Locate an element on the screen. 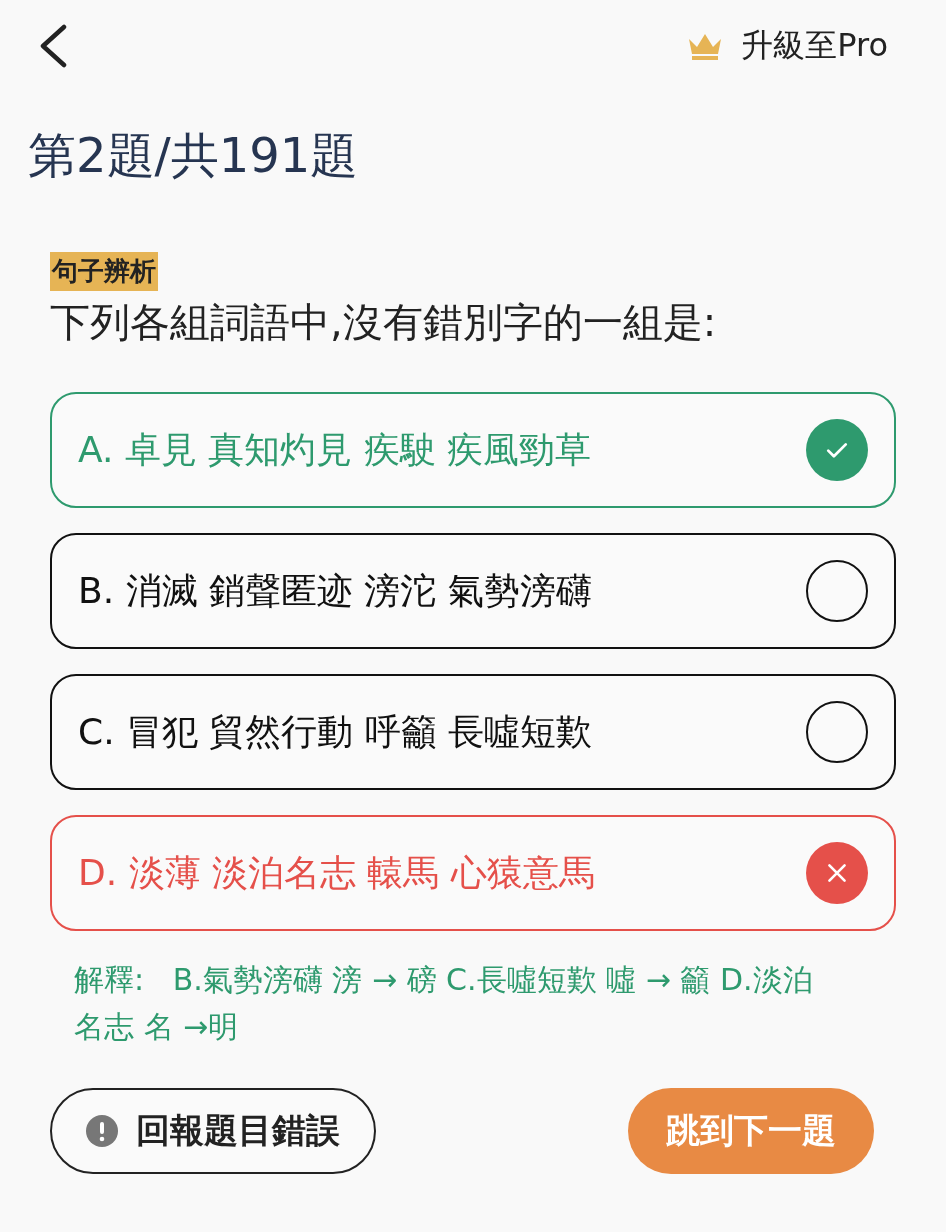 The image size is (946, 1232). report-error-button: 回報題目錯誤 is located at coordinates (213, 1131).